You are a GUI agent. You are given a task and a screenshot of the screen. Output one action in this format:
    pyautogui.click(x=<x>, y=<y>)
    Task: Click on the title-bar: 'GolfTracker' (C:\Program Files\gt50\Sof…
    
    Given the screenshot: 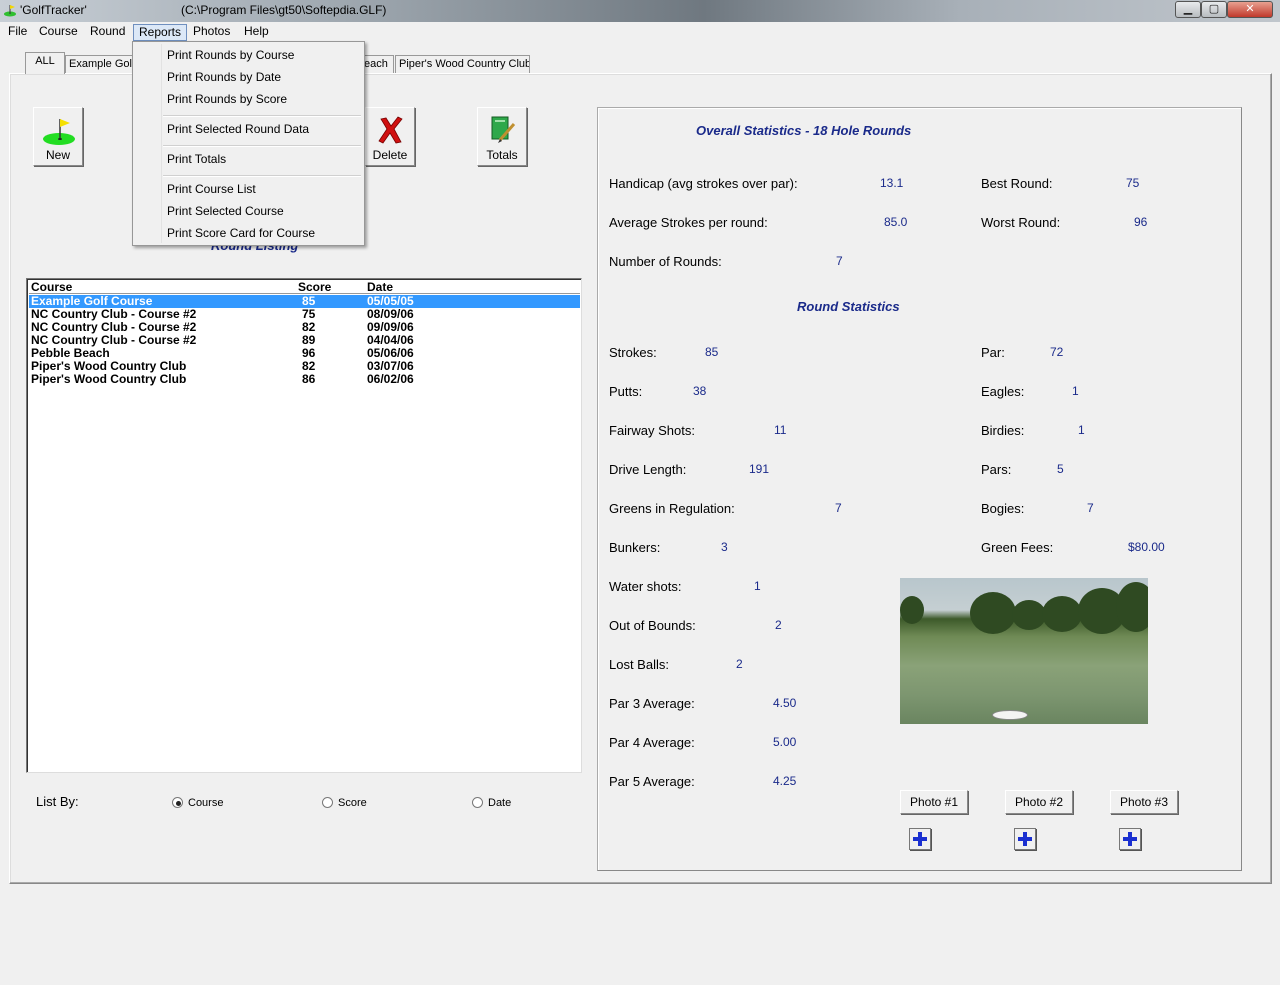 What is the action you would take?
    pyautogui.click(x=640, y=11)
    